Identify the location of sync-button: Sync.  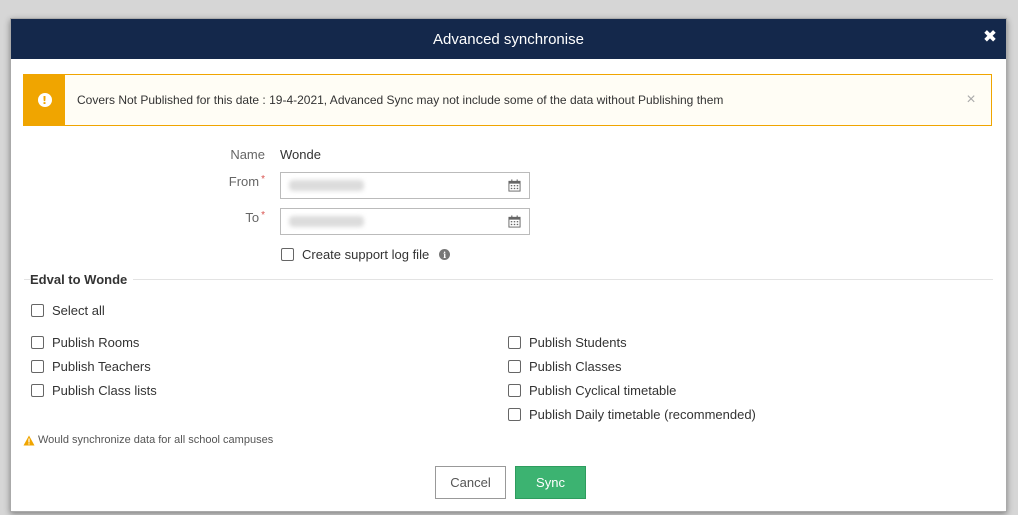
(550, 482).